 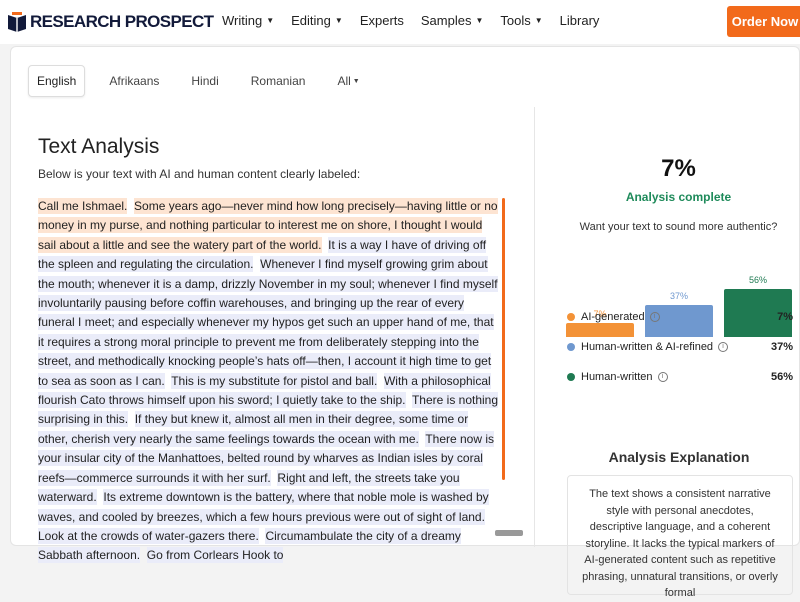 What do you see at coordinates (83, 206) in the screenshot?
I see `ai-text-segment: Call me Ishmael.` at bounding box center [83, 206].